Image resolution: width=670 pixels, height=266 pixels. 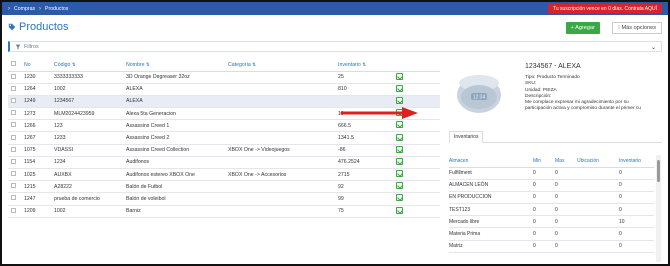 What do you see at coordinates (13, 64) in the screenshot?
I see `select-all-checkbox` at bounding box center [13, 64].